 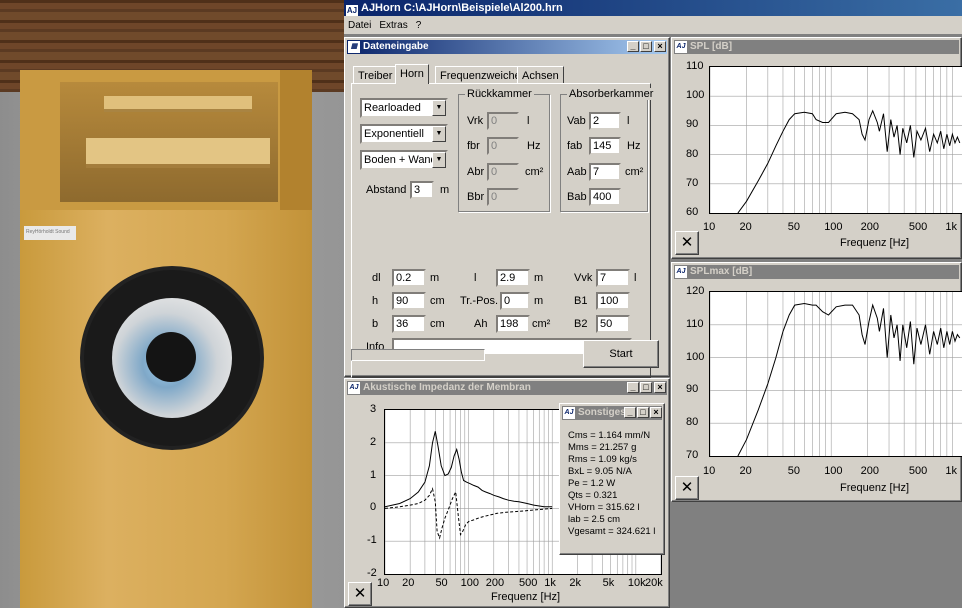 I want to click on aab-label: Aab, so click(x=577, y=172).